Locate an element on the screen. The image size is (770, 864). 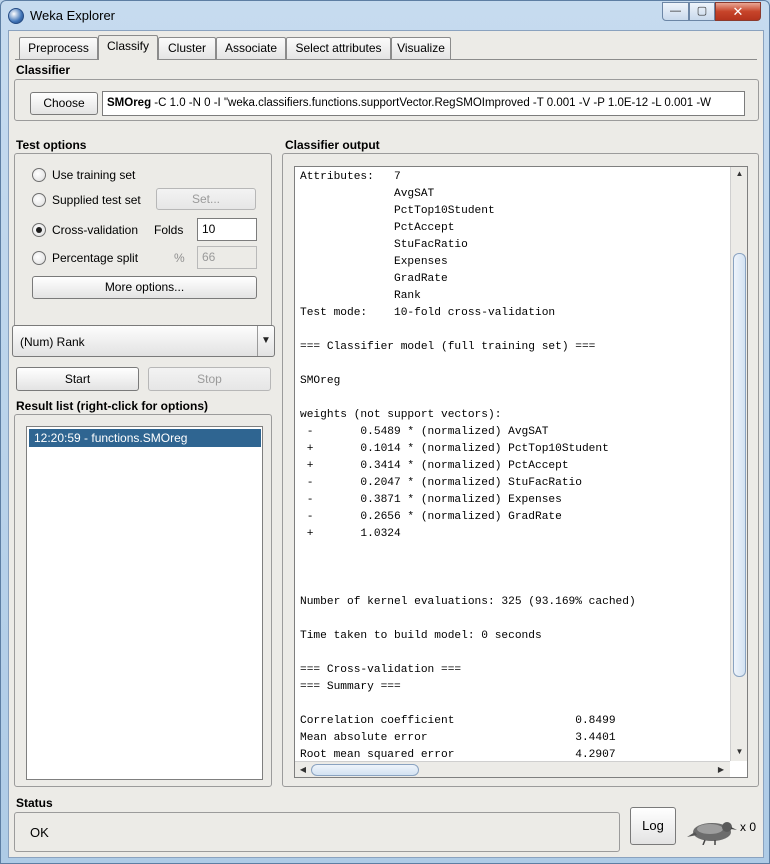
target-attribute-value: (Num) Rank is located at coordinates (52, 342).